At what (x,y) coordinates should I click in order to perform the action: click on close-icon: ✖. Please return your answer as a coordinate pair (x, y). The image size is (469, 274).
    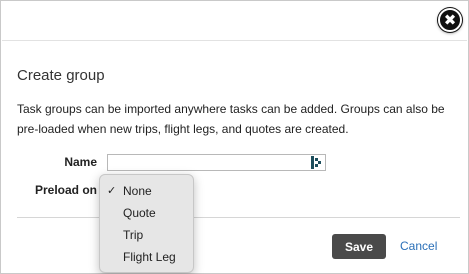
    Looking at the image, I should click on (450, 20).